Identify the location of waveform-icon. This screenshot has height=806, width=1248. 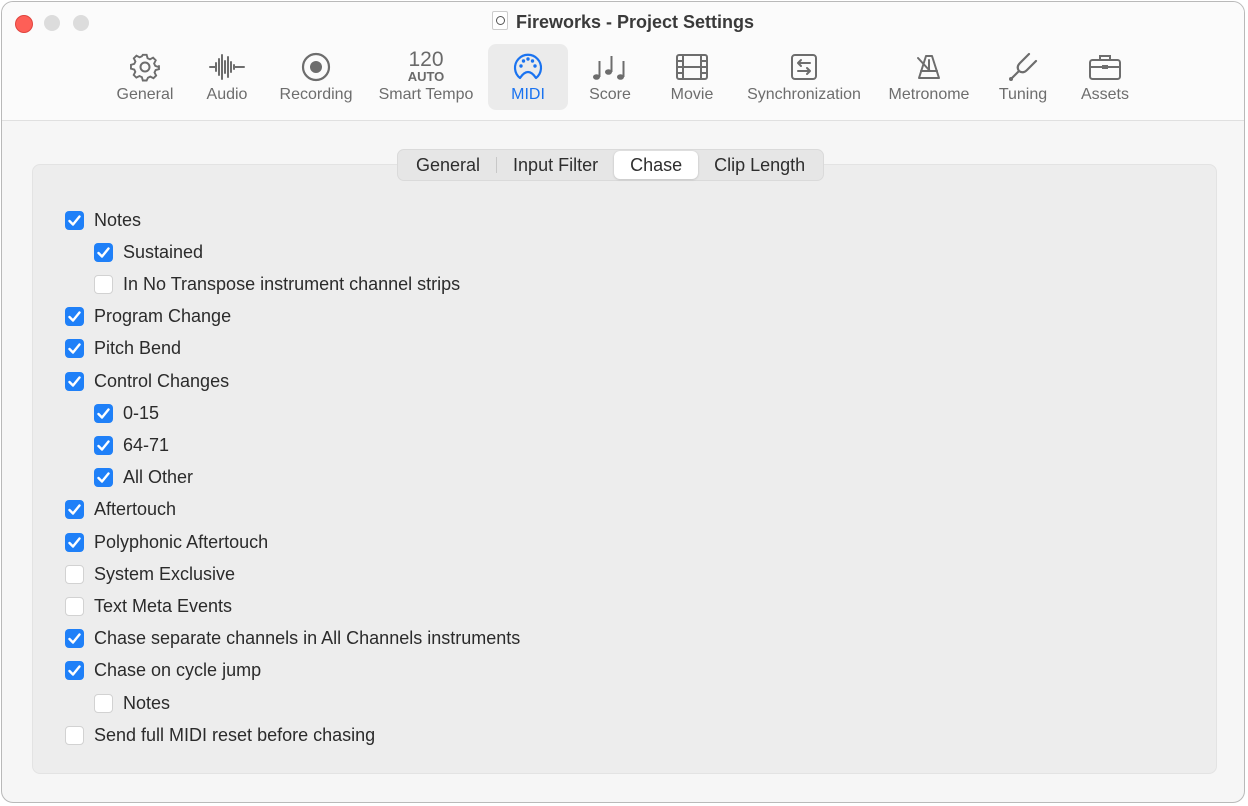
(227, 67).